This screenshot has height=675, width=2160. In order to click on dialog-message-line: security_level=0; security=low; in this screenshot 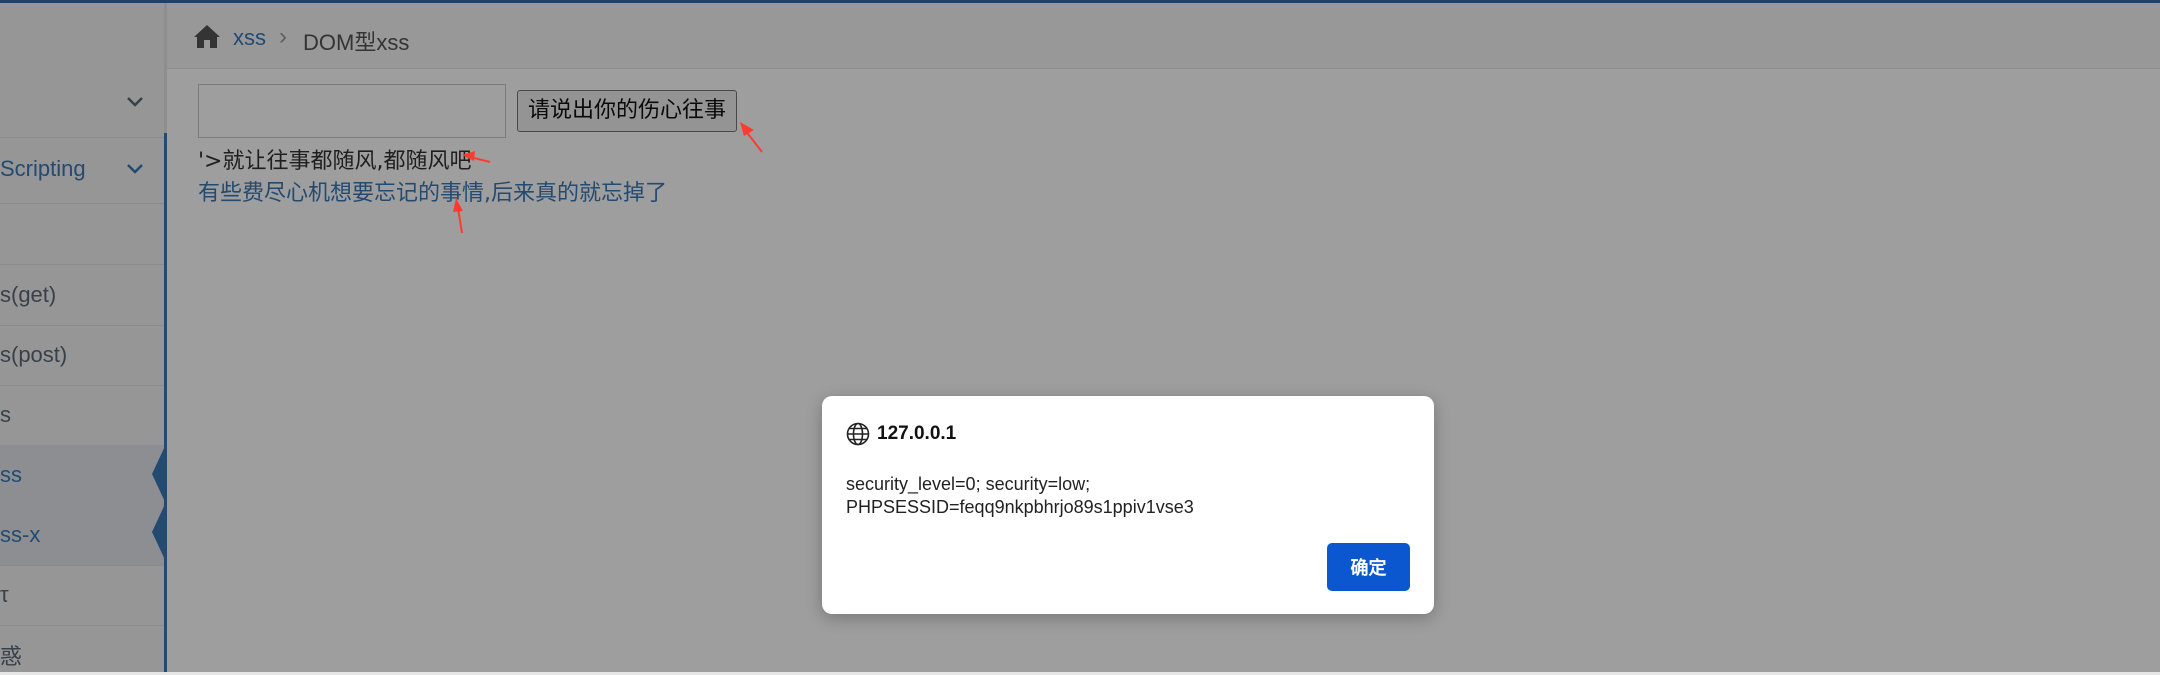, I will do `click(968, 484)`.